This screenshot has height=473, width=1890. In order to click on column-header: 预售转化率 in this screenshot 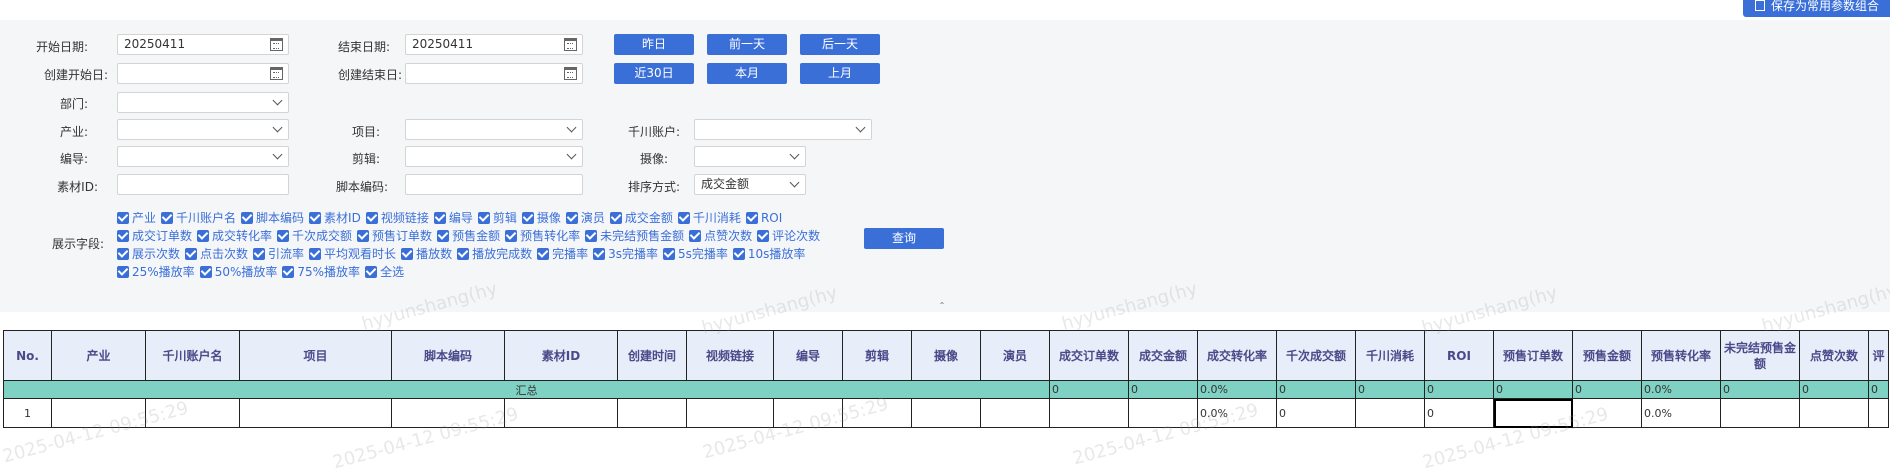, I will do `click(1681, 355)`.